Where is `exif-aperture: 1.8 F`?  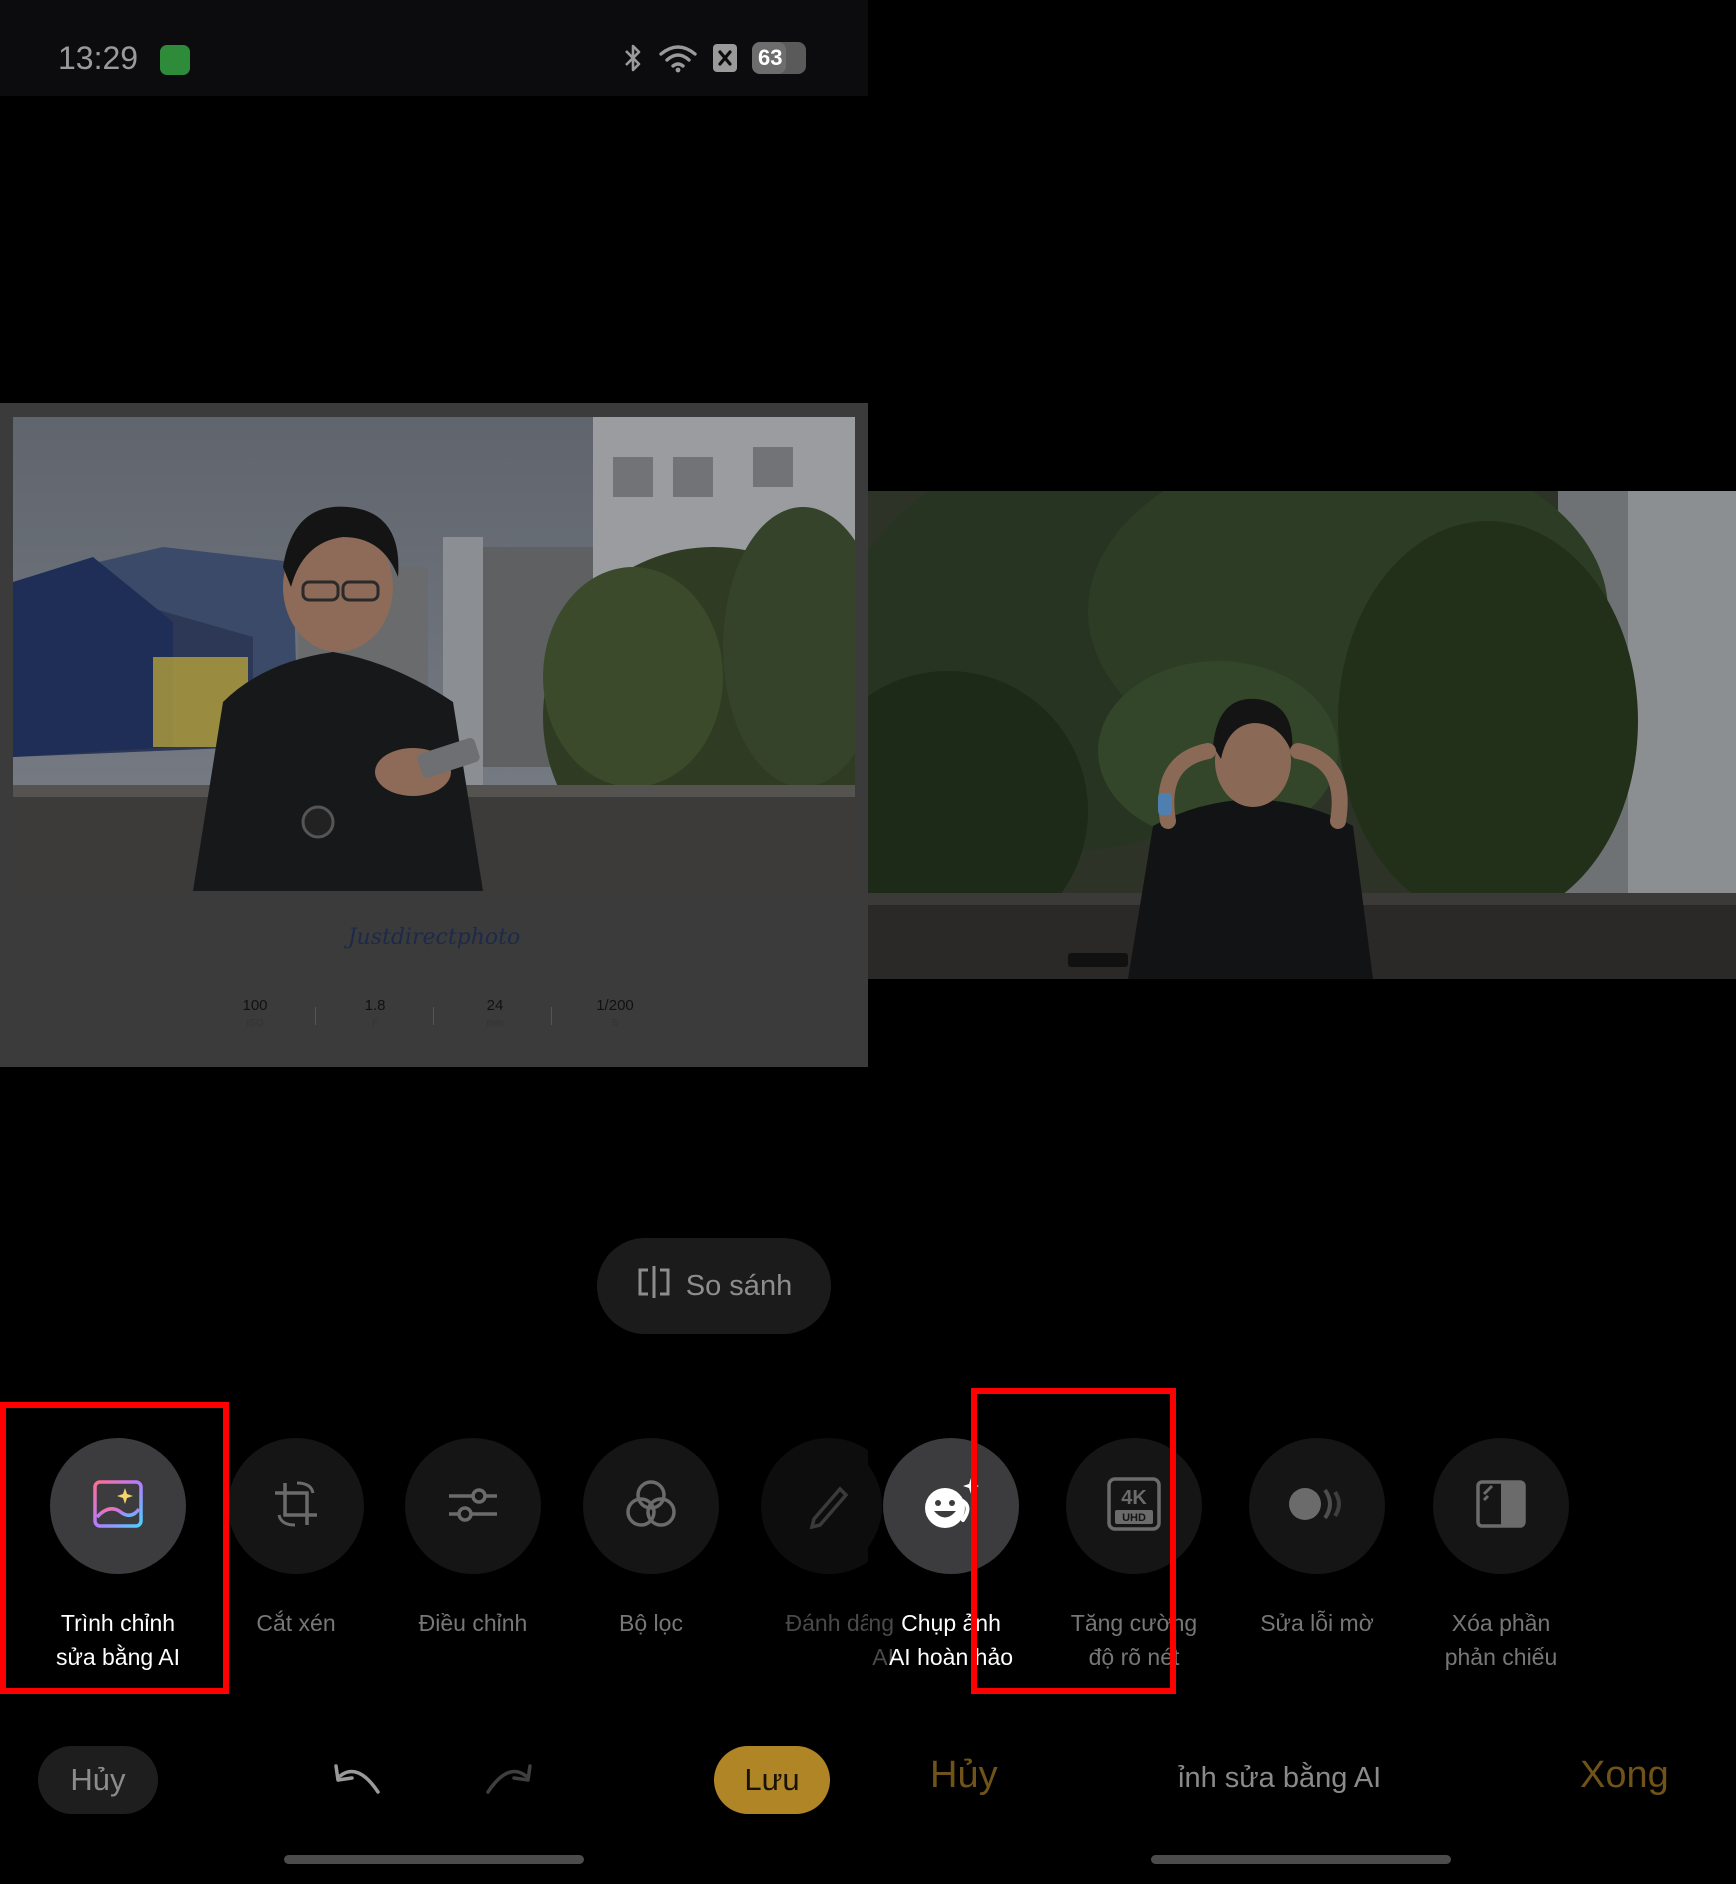 exif-aperture: 1.8 F is located at coordinates (375, 1013).